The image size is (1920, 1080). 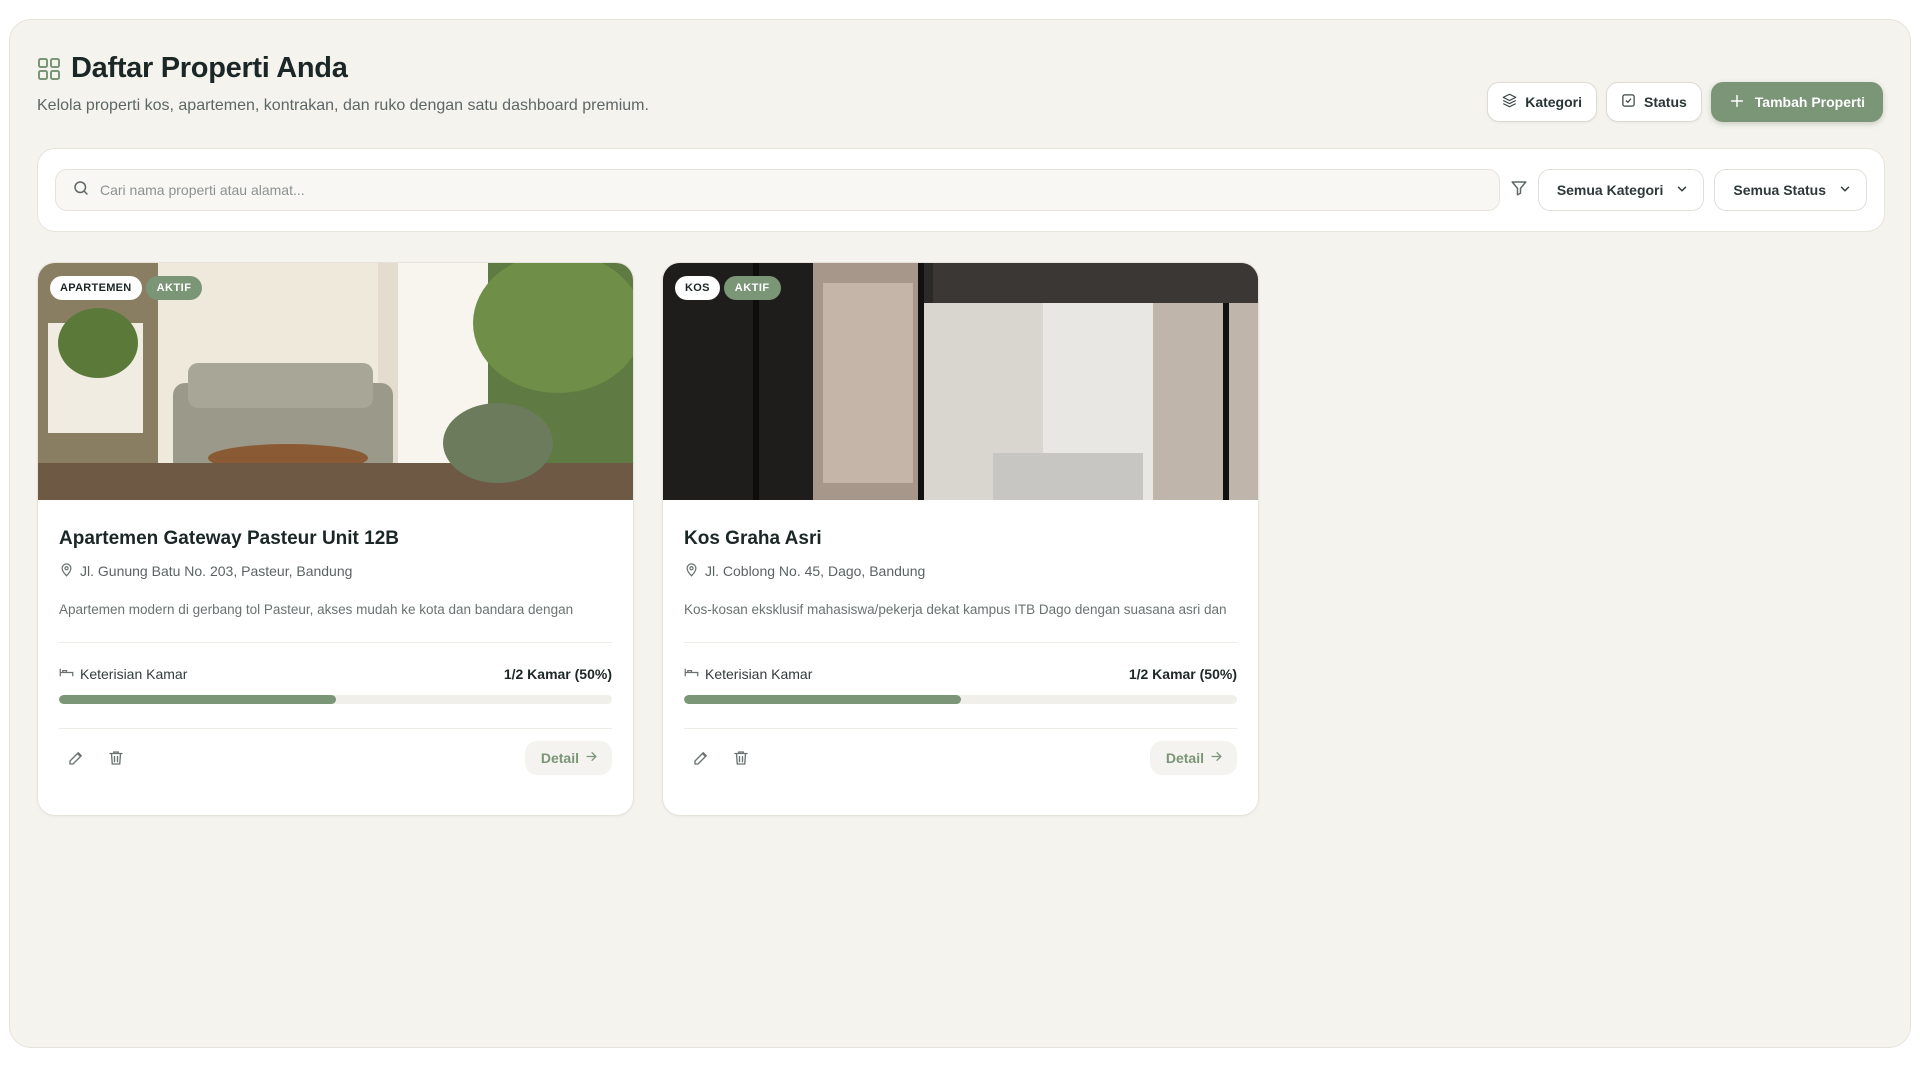 I want to click on header-actions: Kategori Status Tambah Properti, so click(x=1685, y=102).